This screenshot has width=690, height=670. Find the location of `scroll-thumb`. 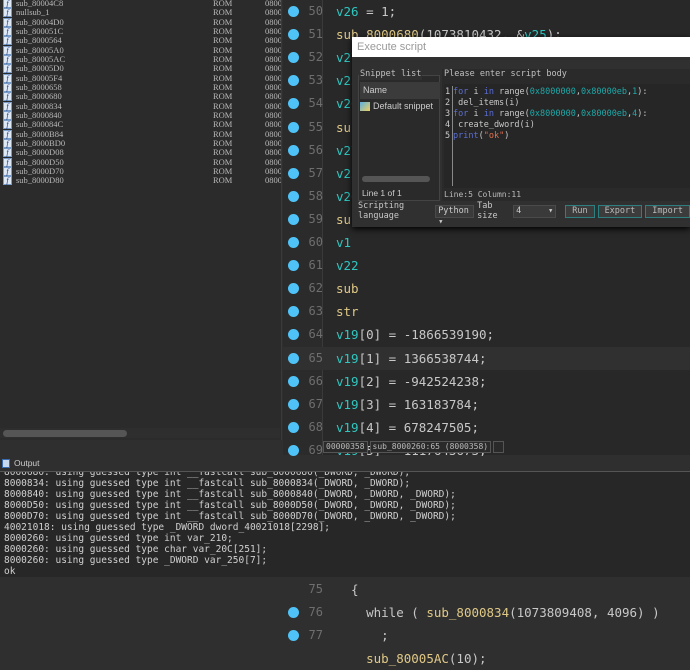

scroll-thumb is located at coordinates (65, 433).